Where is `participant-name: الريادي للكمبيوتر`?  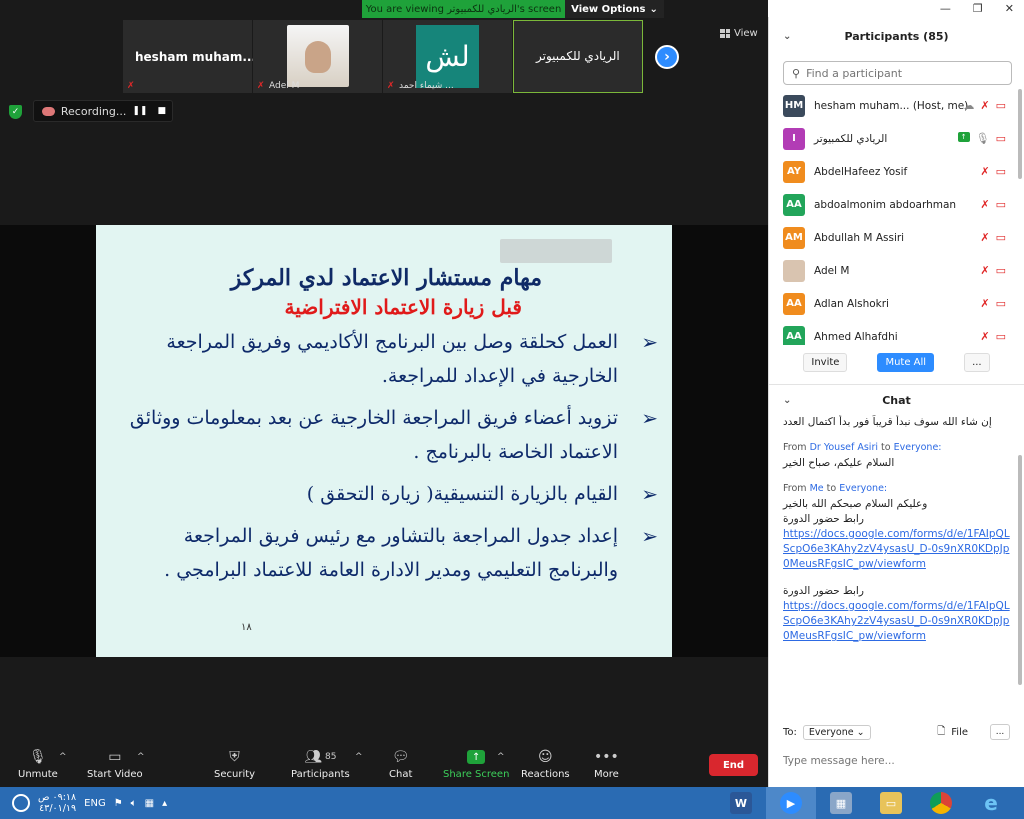 participant-name: الريادي للكمبيوتر is located at coordinates (851, 138).